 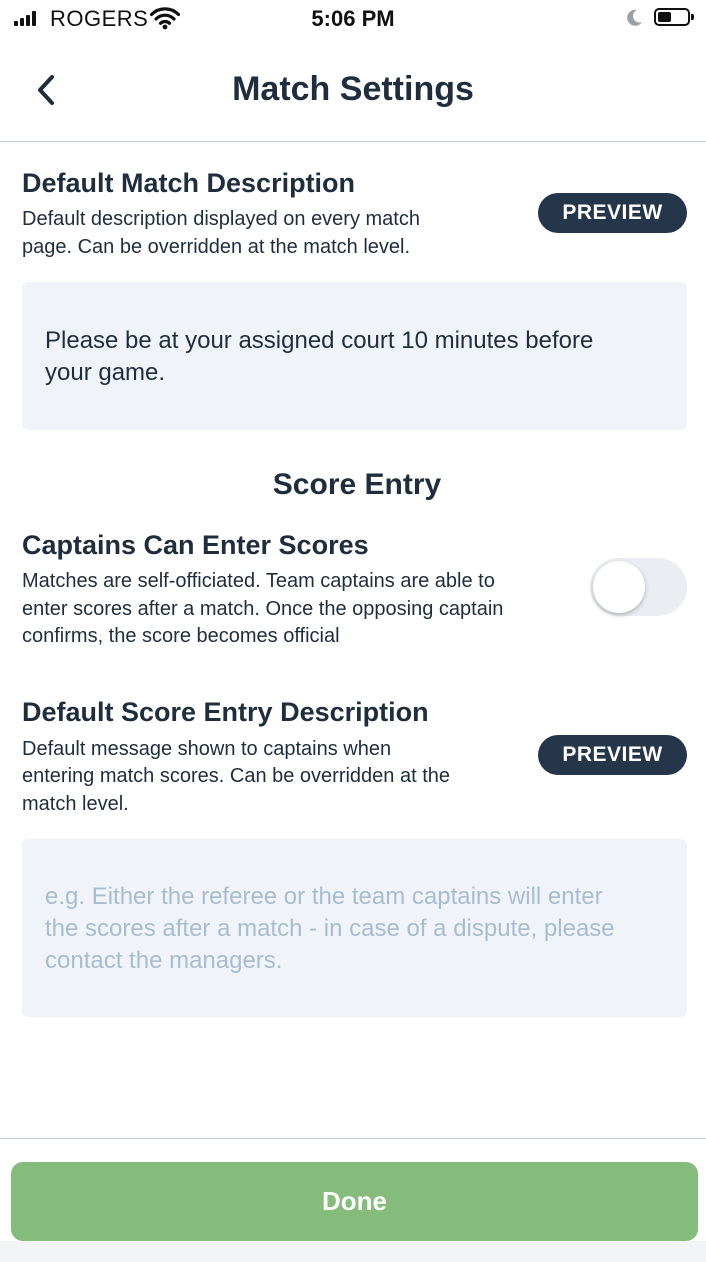 What do you see at coordinates (164, 960) in the screenshot?
I see `score-entry-placeholder-line-3: contact the managers.` at bounding box center [164, 960].